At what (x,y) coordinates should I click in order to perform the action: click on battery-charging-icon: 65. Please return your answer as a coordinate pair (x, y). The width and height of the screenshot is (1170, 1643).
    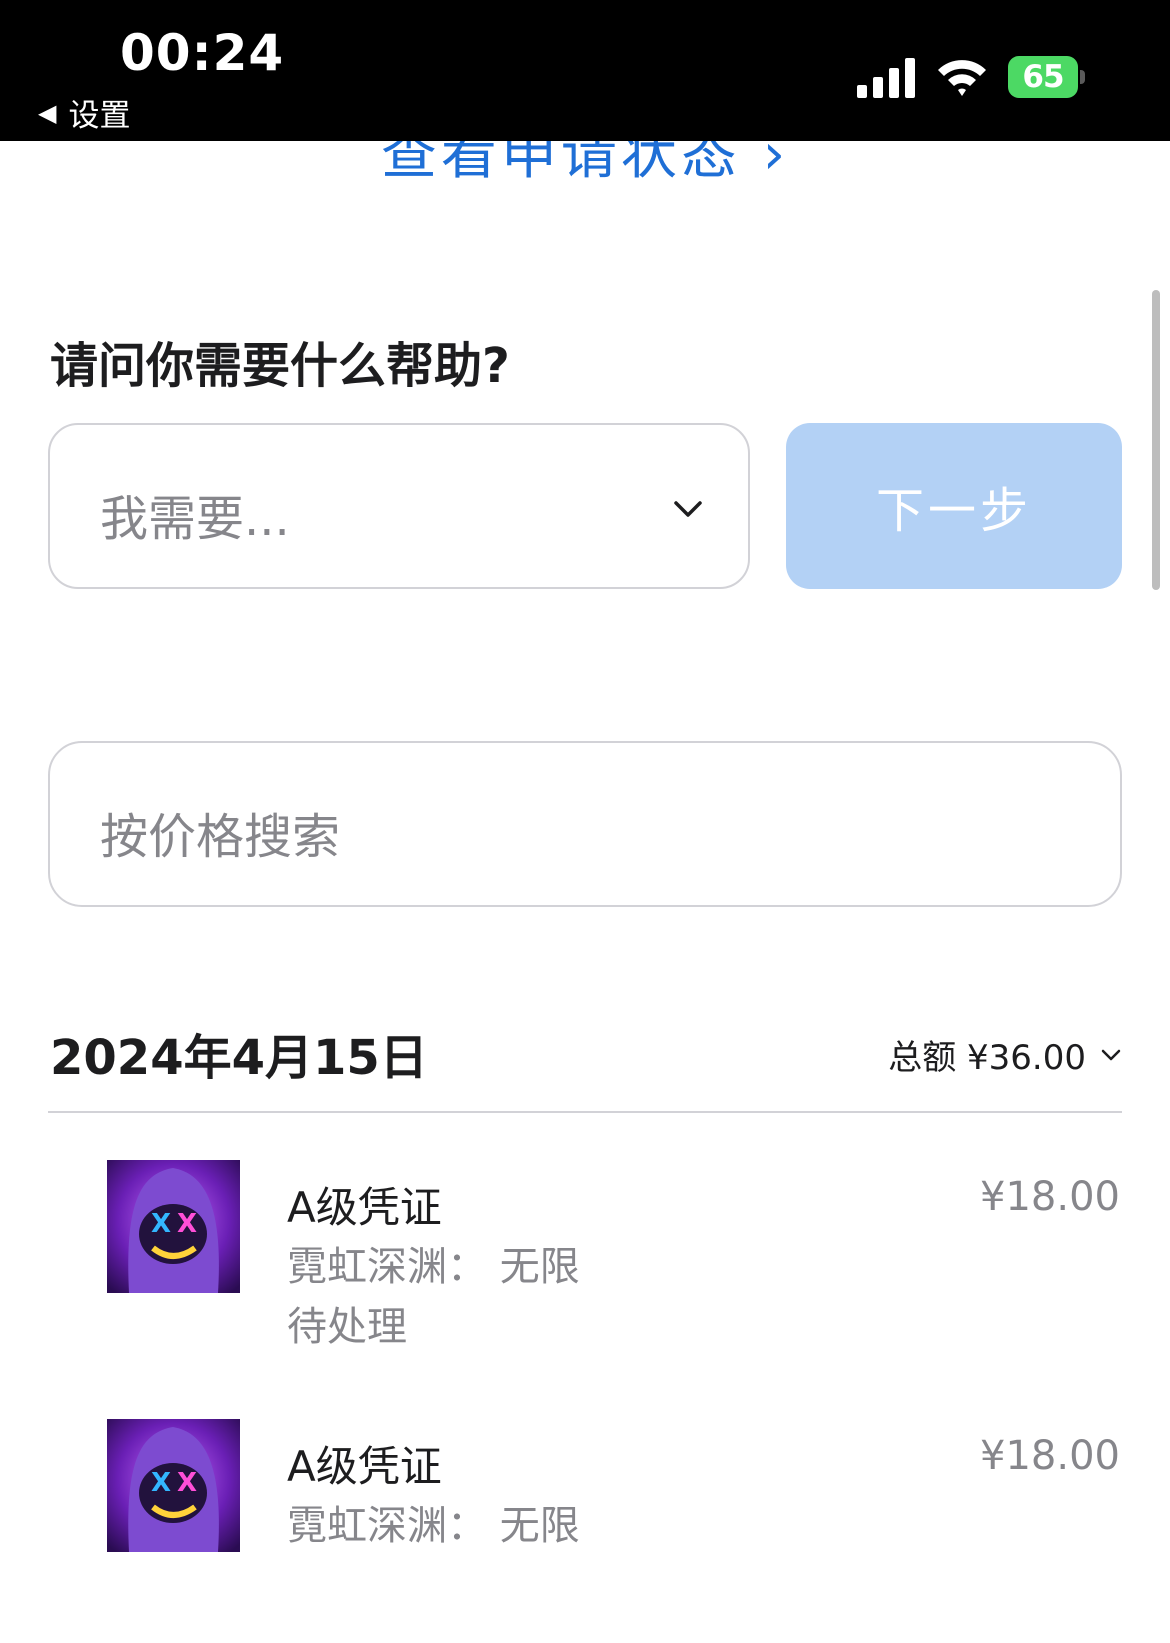
    Looking at the image, I should click on (1046, 77).